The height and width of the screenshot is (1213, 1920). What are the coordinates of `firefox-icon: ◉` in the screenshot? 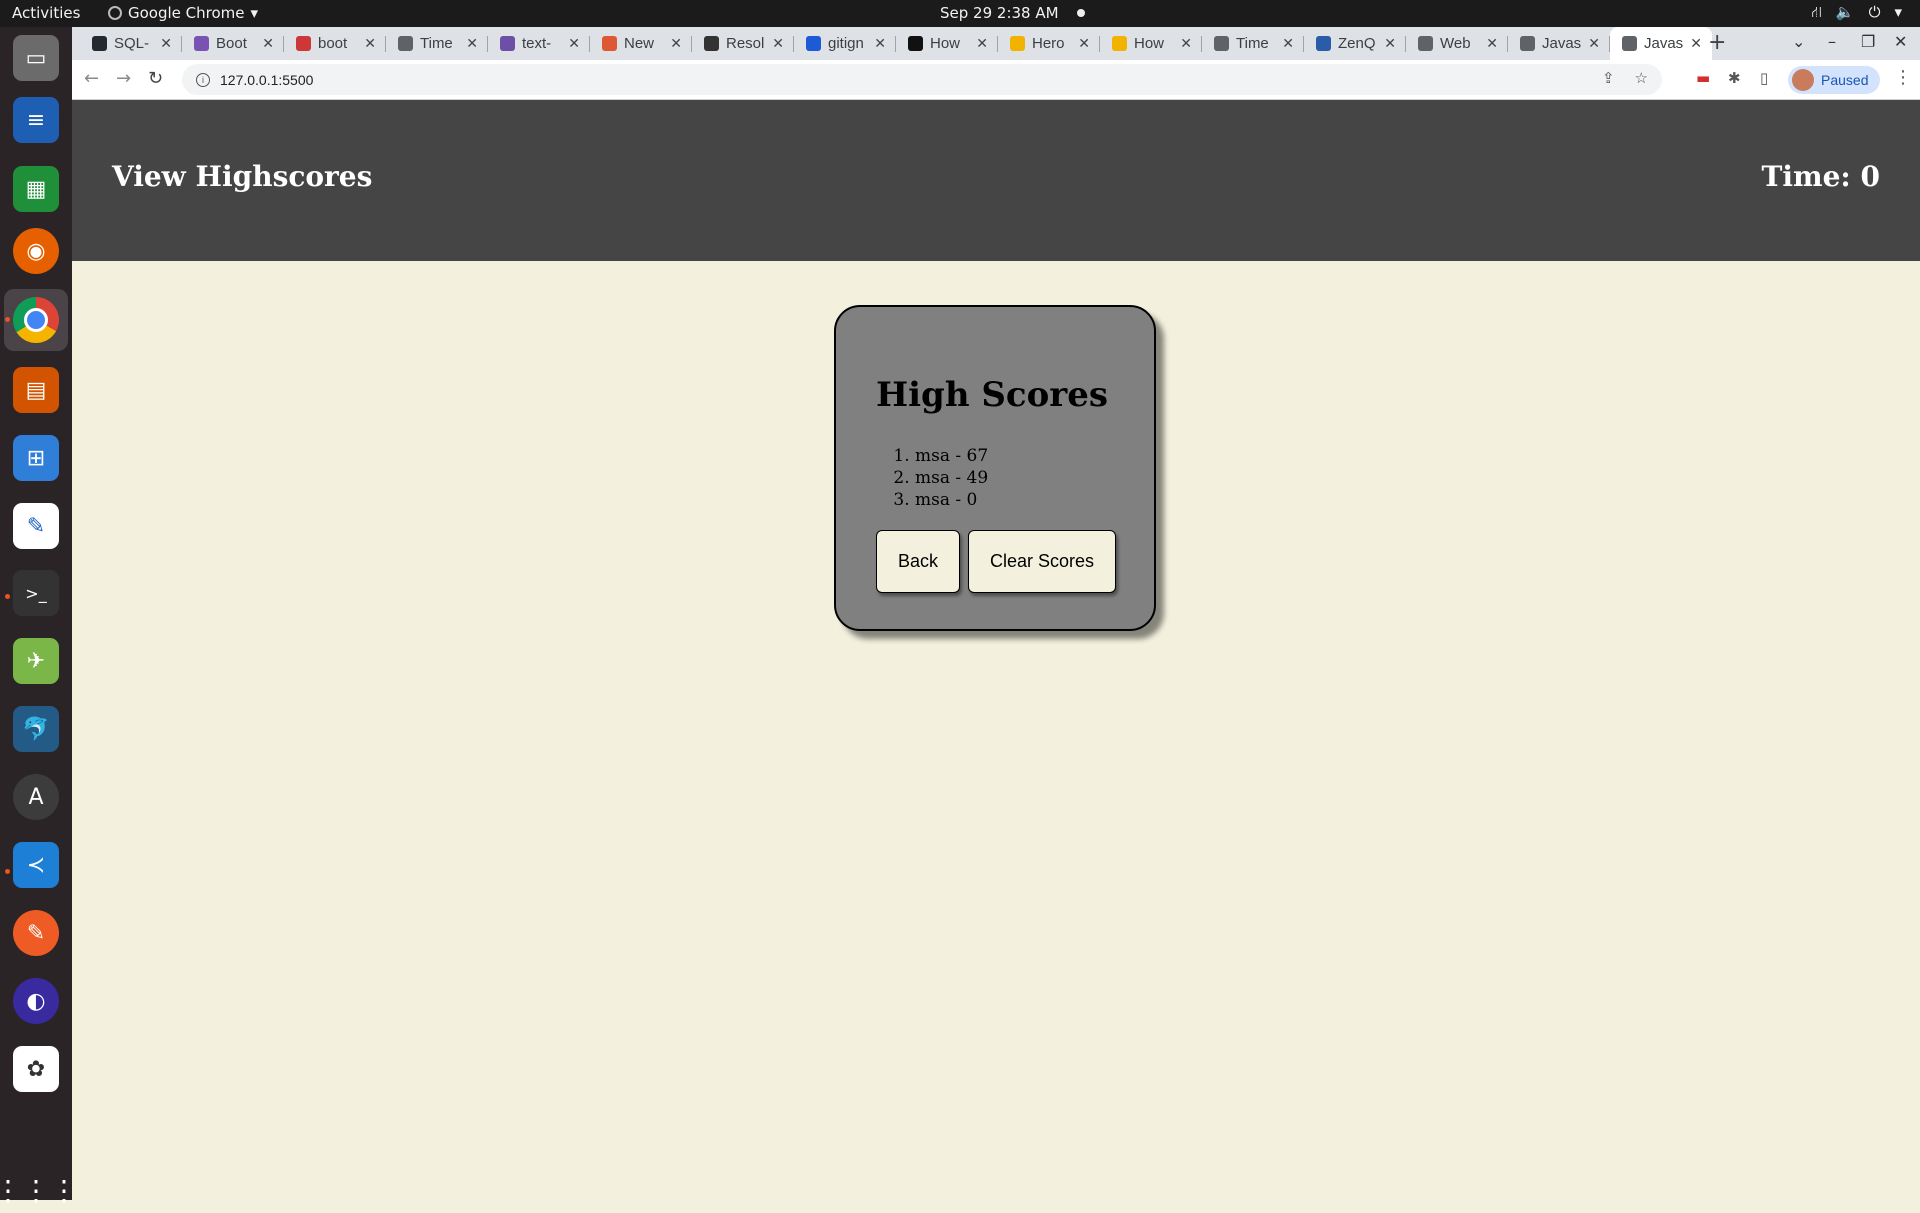 It's located at (36, 251).